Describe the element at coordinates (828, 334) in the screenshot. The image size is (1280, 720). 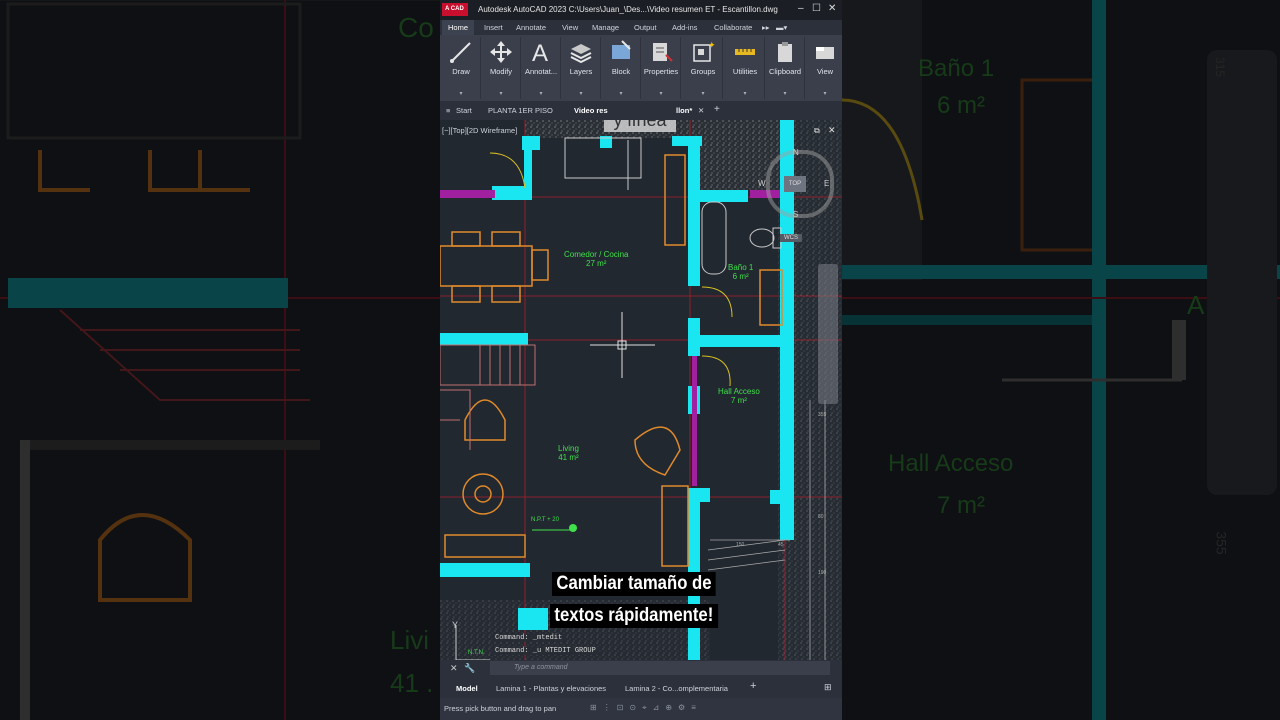
I see `navigation-bar` at that location.